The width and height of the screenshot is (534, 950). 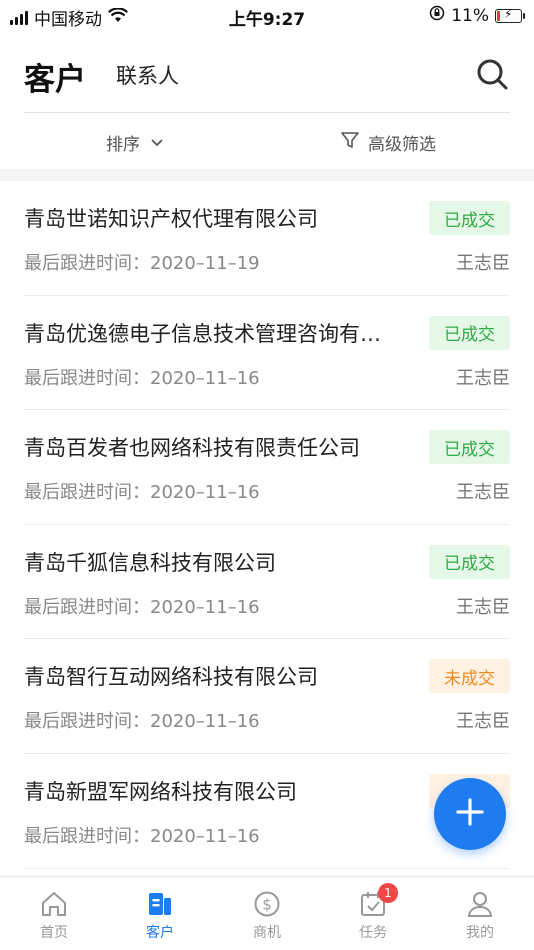 I want to click on calendar-check-icon: 1, so click(x=378, y=901).